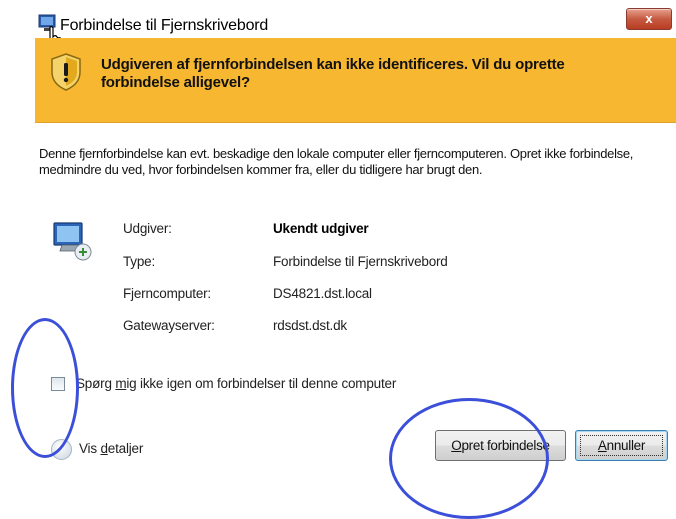 This screenshot has height=519, width=676. I want to click on connect-accesskey: O, so click(456, 445).